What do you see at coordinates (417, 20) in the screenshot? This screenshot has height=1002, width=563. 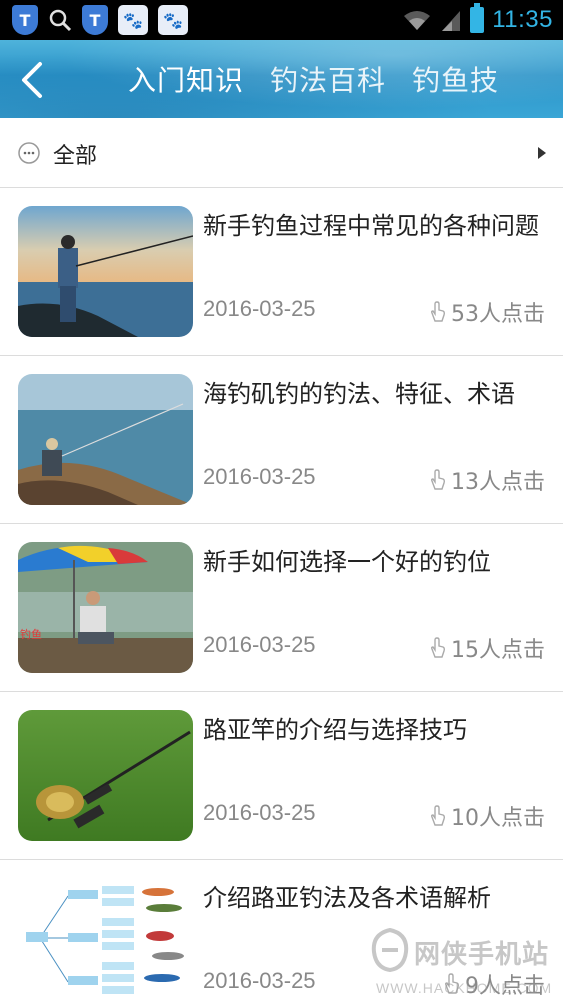 I see `wifi-icon` at bounding box center [417, 20].